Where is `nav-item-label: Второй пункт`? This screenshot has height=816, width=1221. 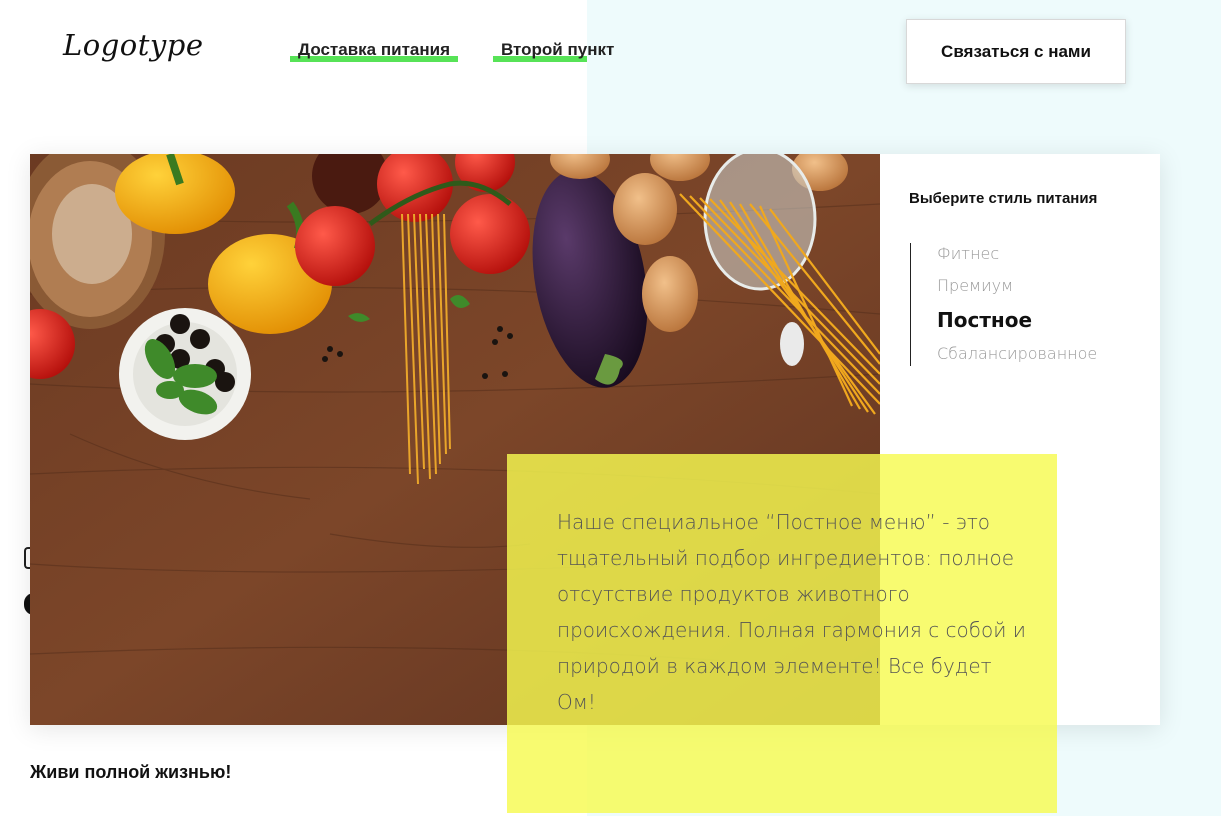 nav-item-label: Второй пункт is located at coordinates (558, 49).